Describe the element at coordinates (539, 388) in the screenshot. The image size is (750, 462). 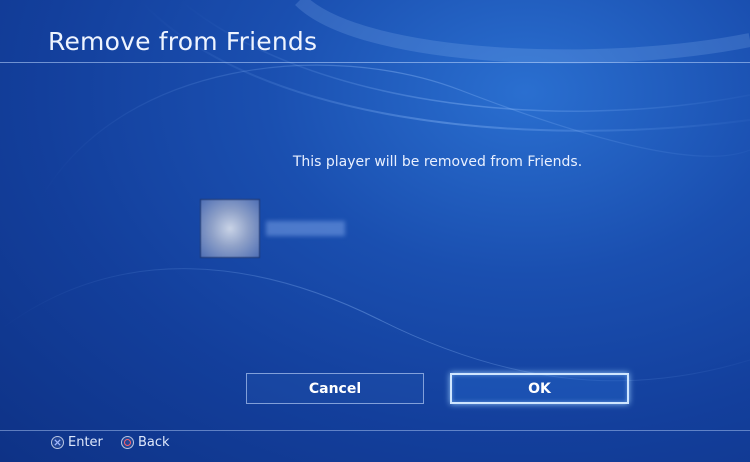
I see `ok-button: OK` at that location.